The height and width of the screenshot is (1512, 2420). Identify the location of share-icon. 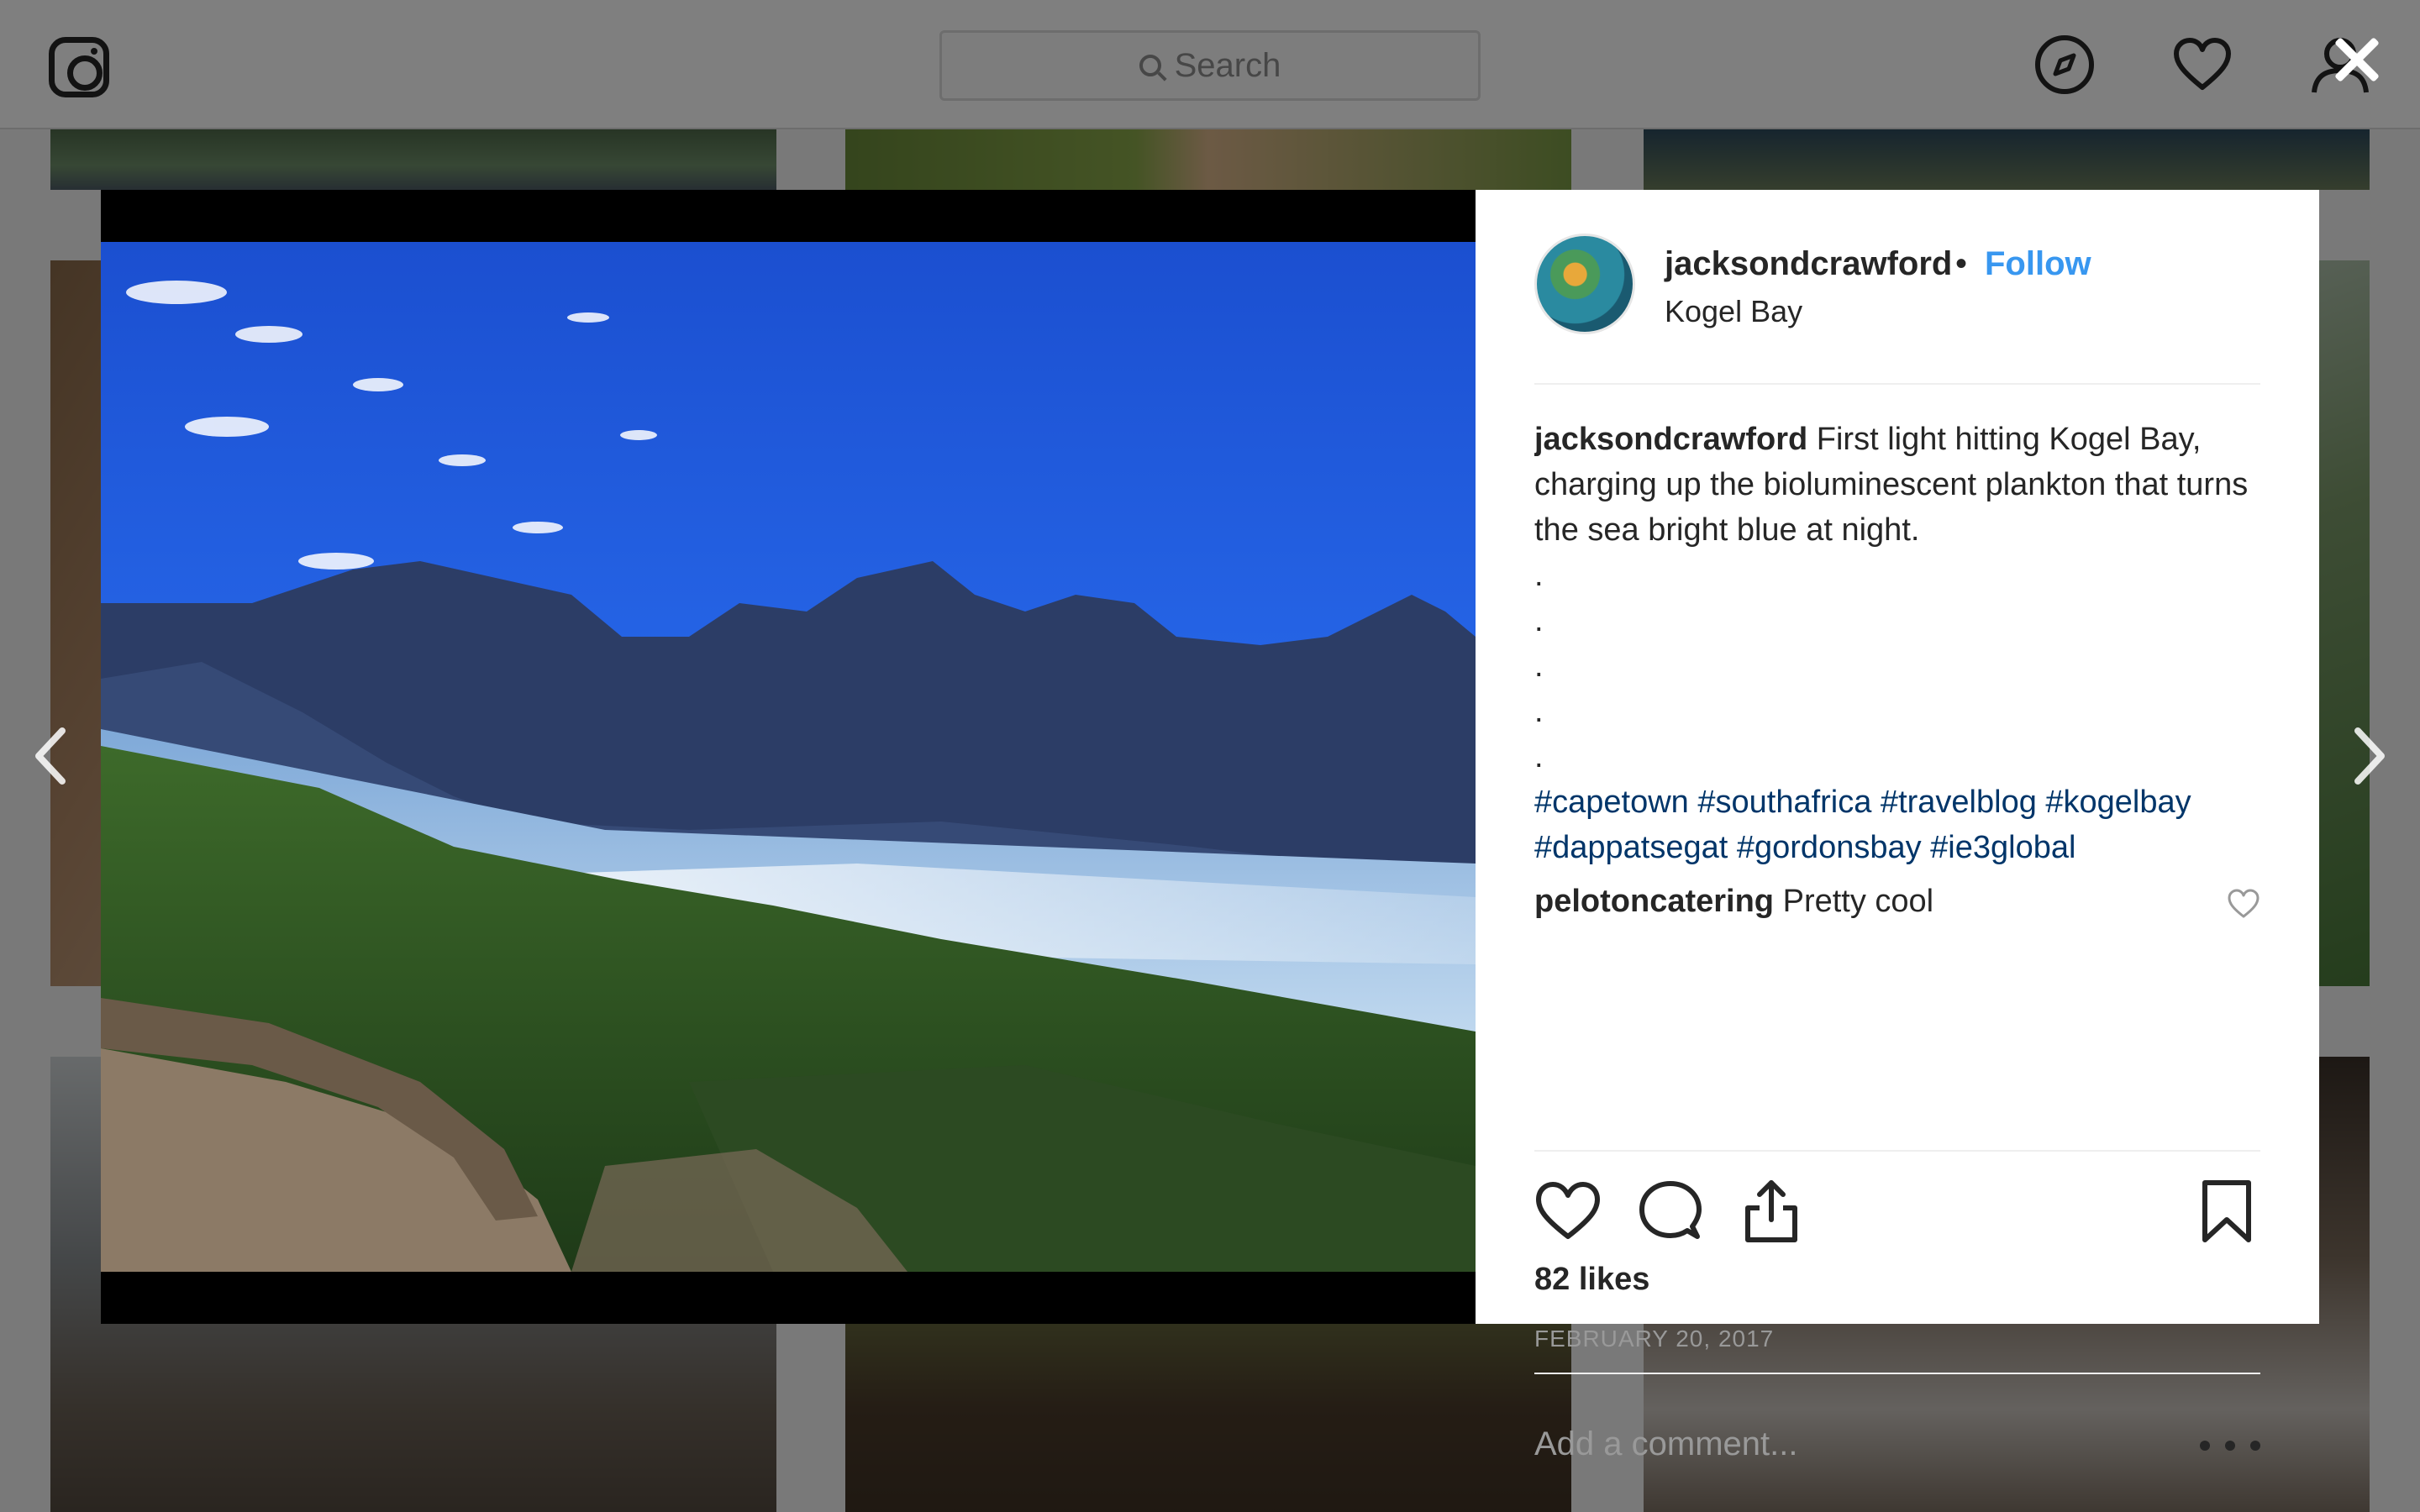
(1771, 1211).